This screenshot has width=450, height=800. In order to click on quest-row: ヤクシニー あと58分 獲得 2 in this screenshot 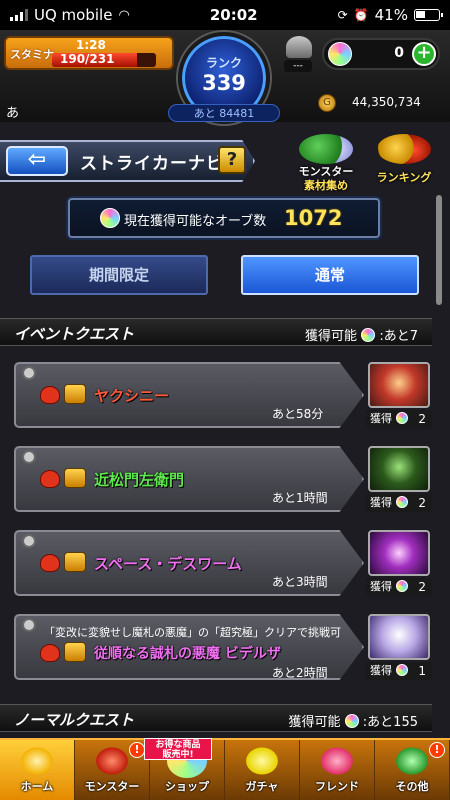, I will do `click(224, 395)`.